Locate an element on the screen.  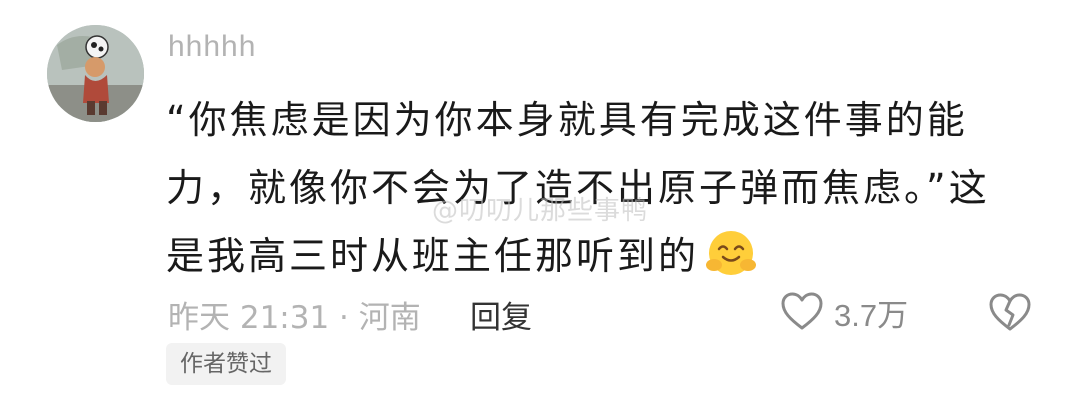
reply-button: 回复 is located at coordinates (501, 314).